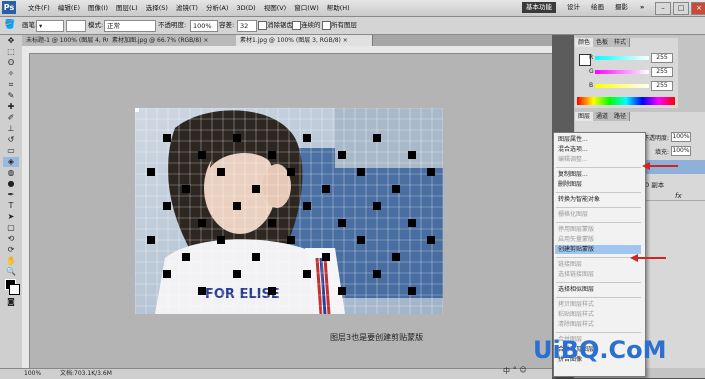 Image resolution: width=705 pixels, height=379 pixels. What do you see at coordinates (621, 42) in the screenshot?
I see `tab-styles: 样式` at bounding box center [621, 42].